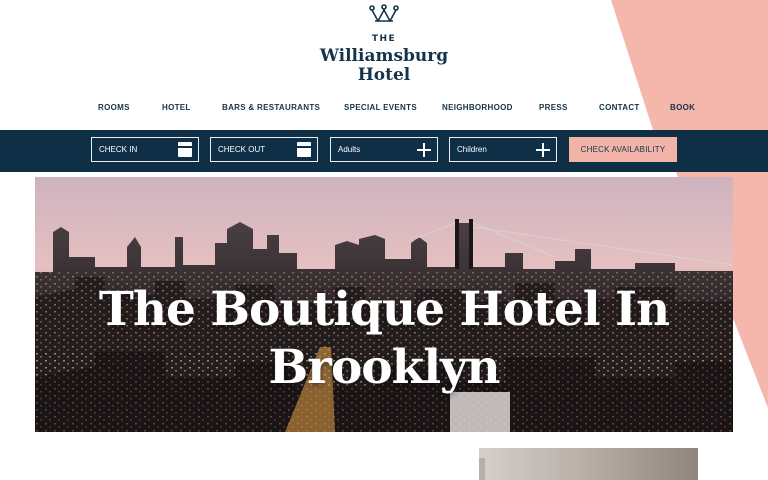  Describe the element at coordinates (623, 149) in the screenshot. I see `check-availability-button: CHECK AVAILABILITY` at that location.